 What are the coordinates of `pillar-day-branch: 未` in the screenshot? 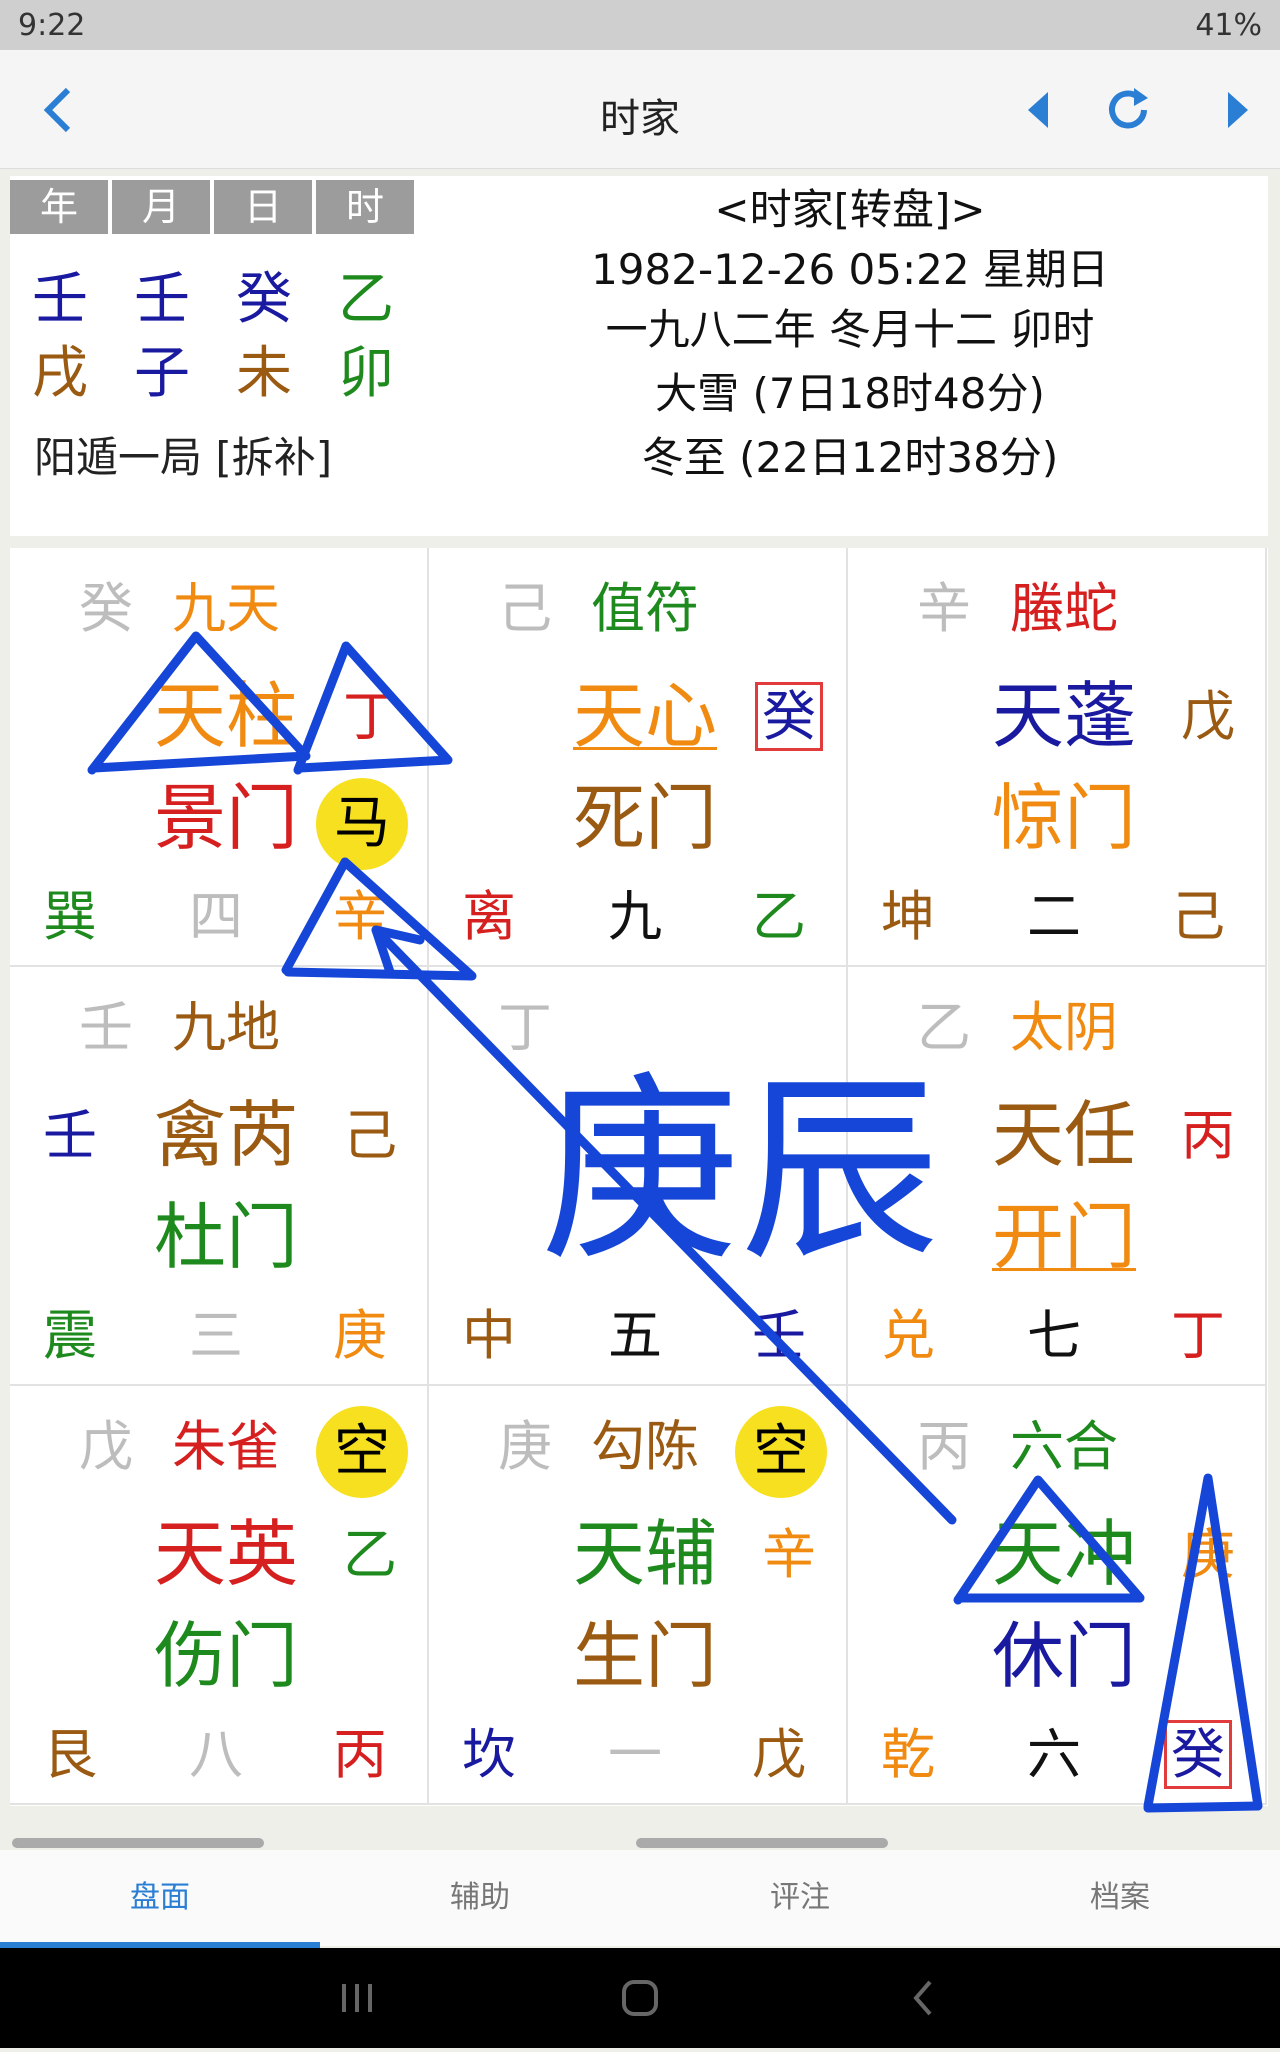 It's located at (264, 373).